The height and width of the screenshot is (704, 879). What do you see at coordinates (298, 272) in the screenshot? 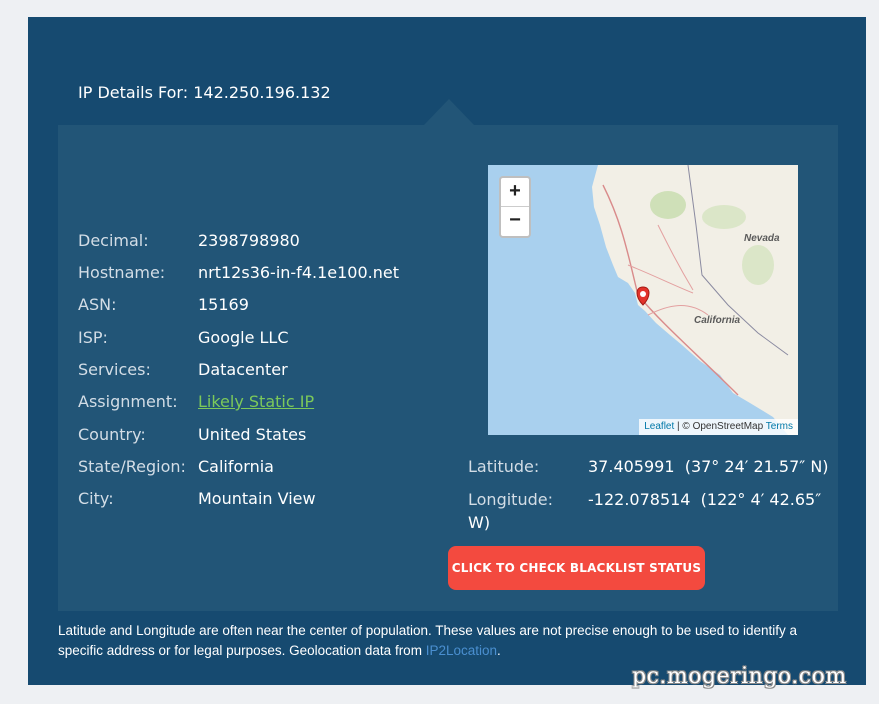
I see `hostname-value: nrt12s36-in-f4.1e100.net` at bounding box center [298, 272].